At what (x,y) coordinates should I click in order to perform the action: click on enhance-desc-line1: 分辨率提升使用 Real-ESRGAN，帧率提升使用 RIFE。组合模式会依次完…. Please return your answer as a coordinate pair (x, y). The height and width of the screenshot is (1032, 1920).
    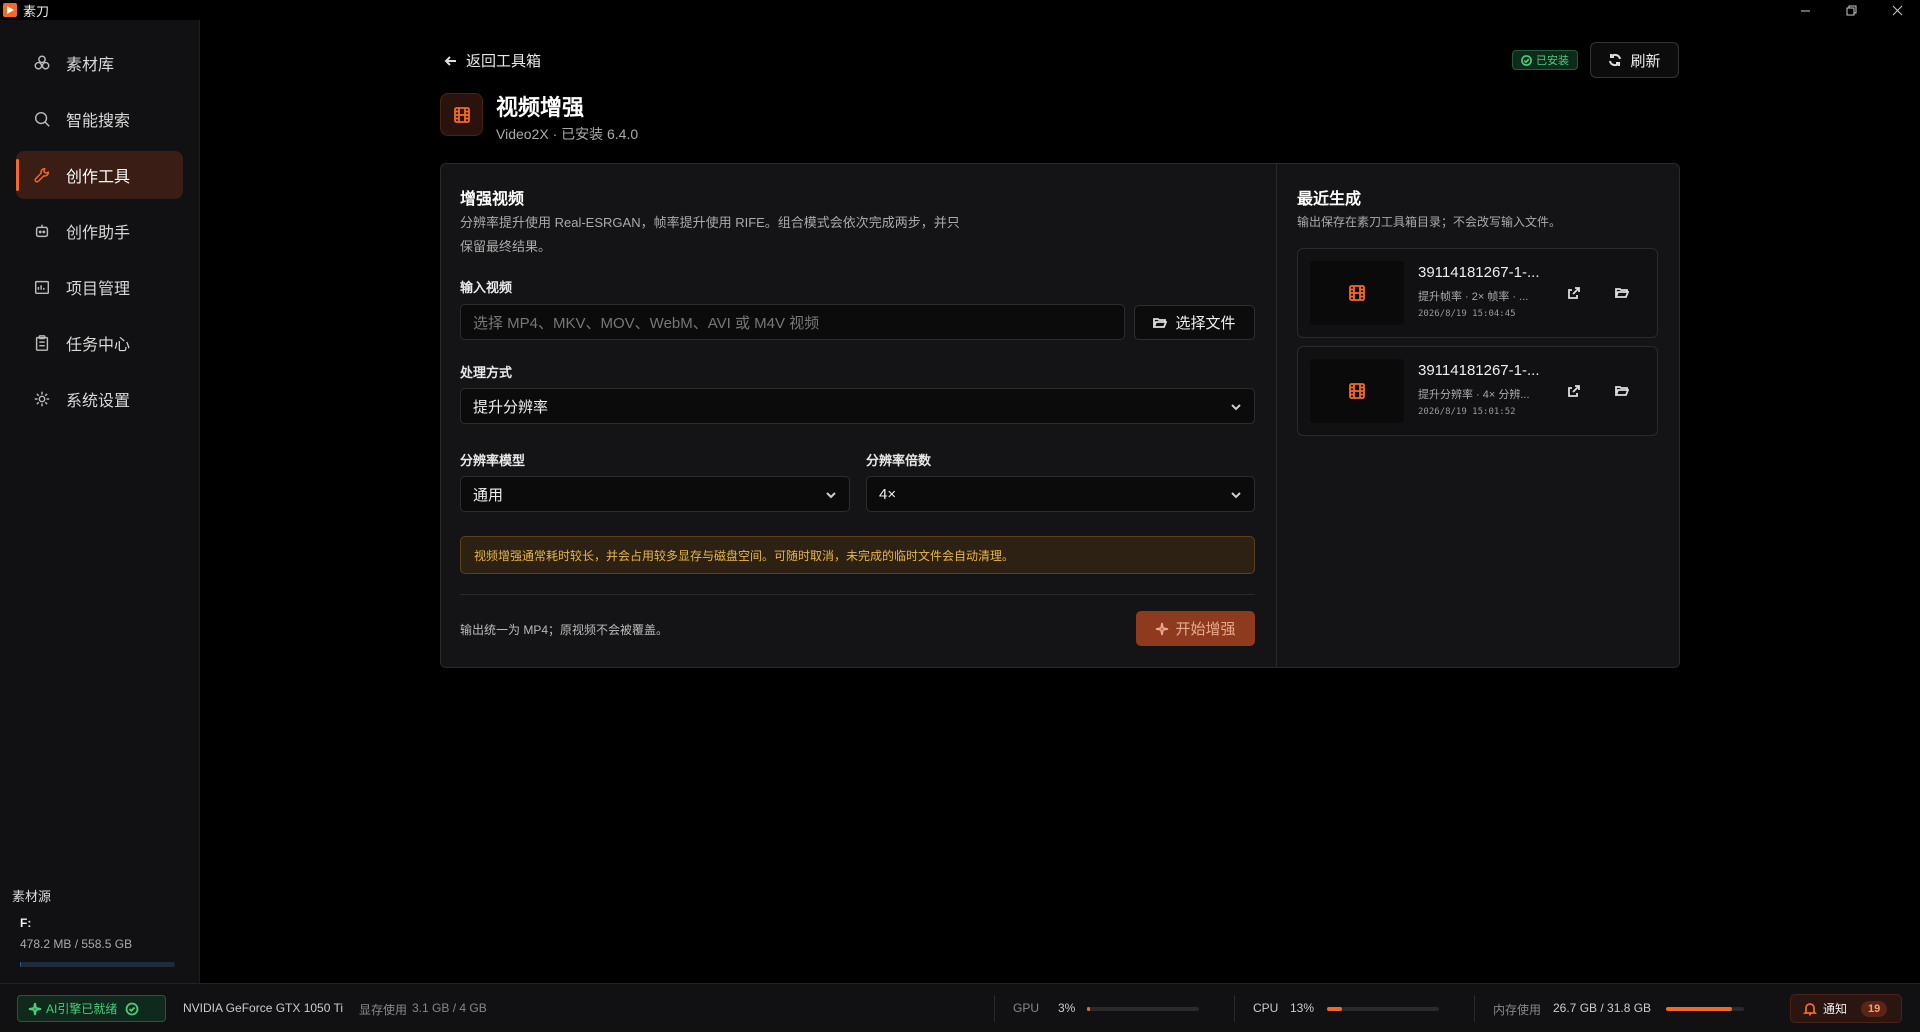
    Looking at the image, I should click on (710, 222).